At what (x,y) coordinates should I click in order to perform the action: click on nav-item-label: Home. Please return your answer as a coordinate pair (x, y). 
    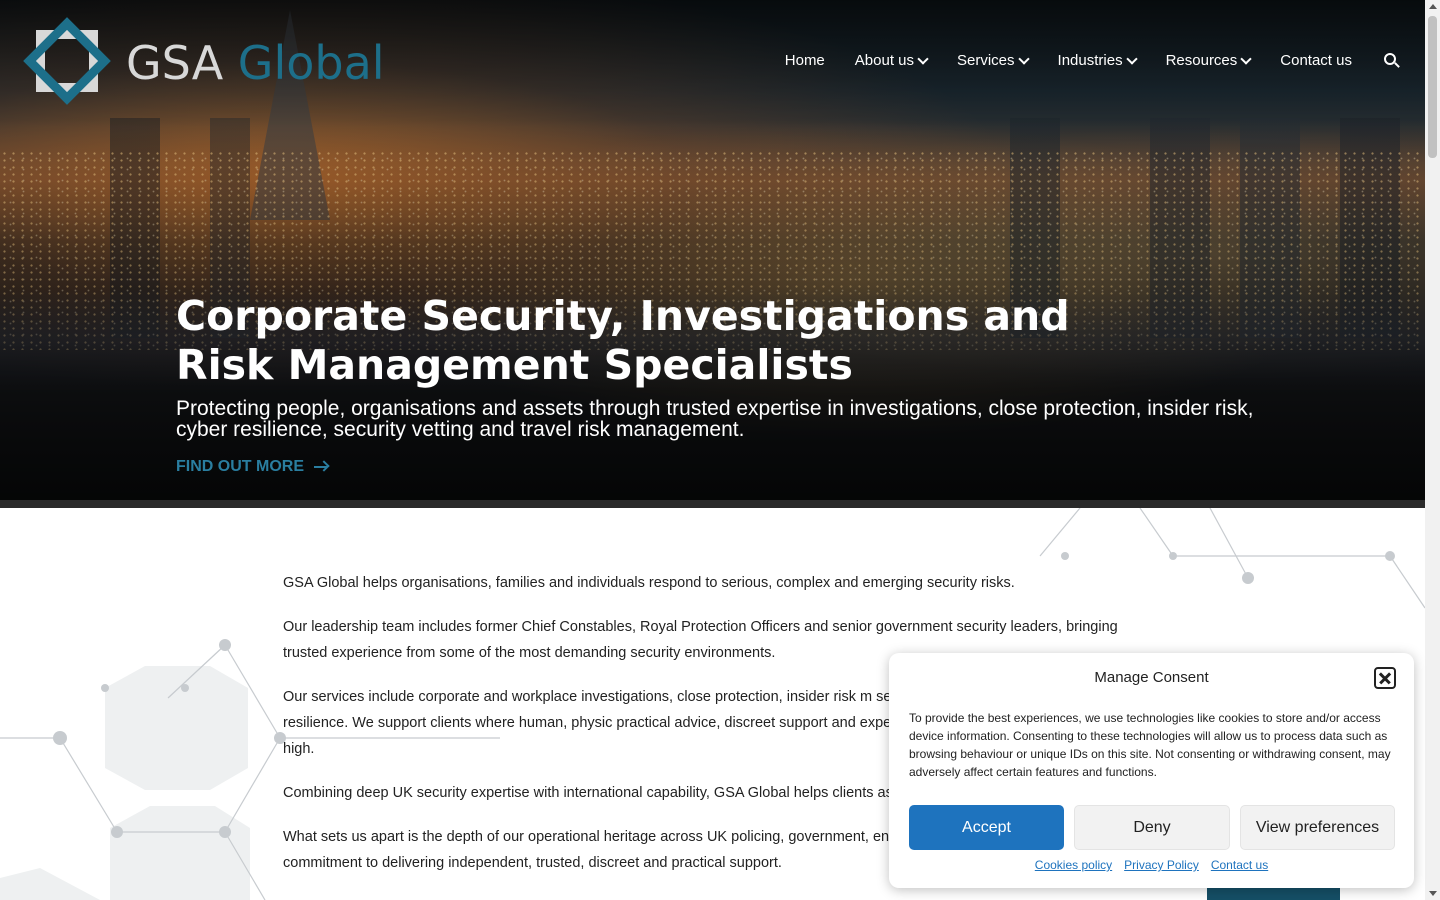
    Looking at the image, I should click on (804, 60).